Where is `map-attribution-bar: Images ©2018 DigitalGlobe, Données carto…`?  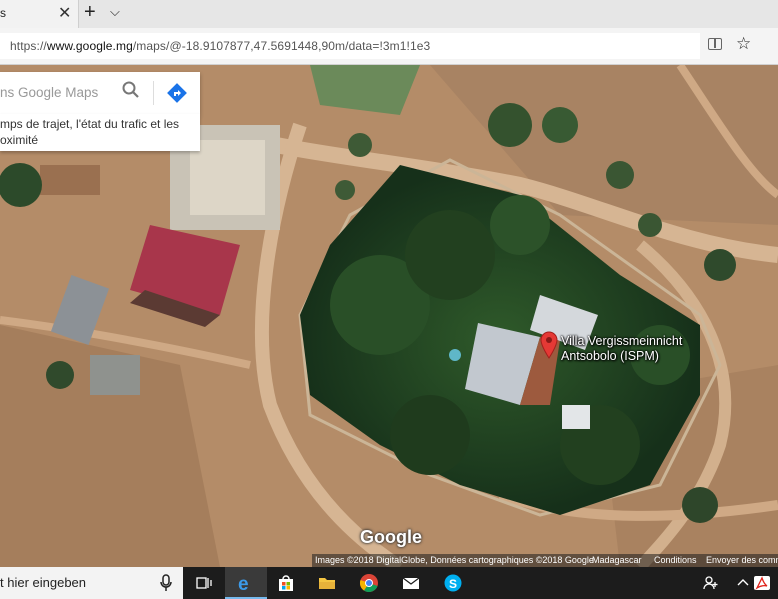
map-attribution-bar: Images ©2018 DigitalGlobe, Données carto… is located at coordinates (545, 560).